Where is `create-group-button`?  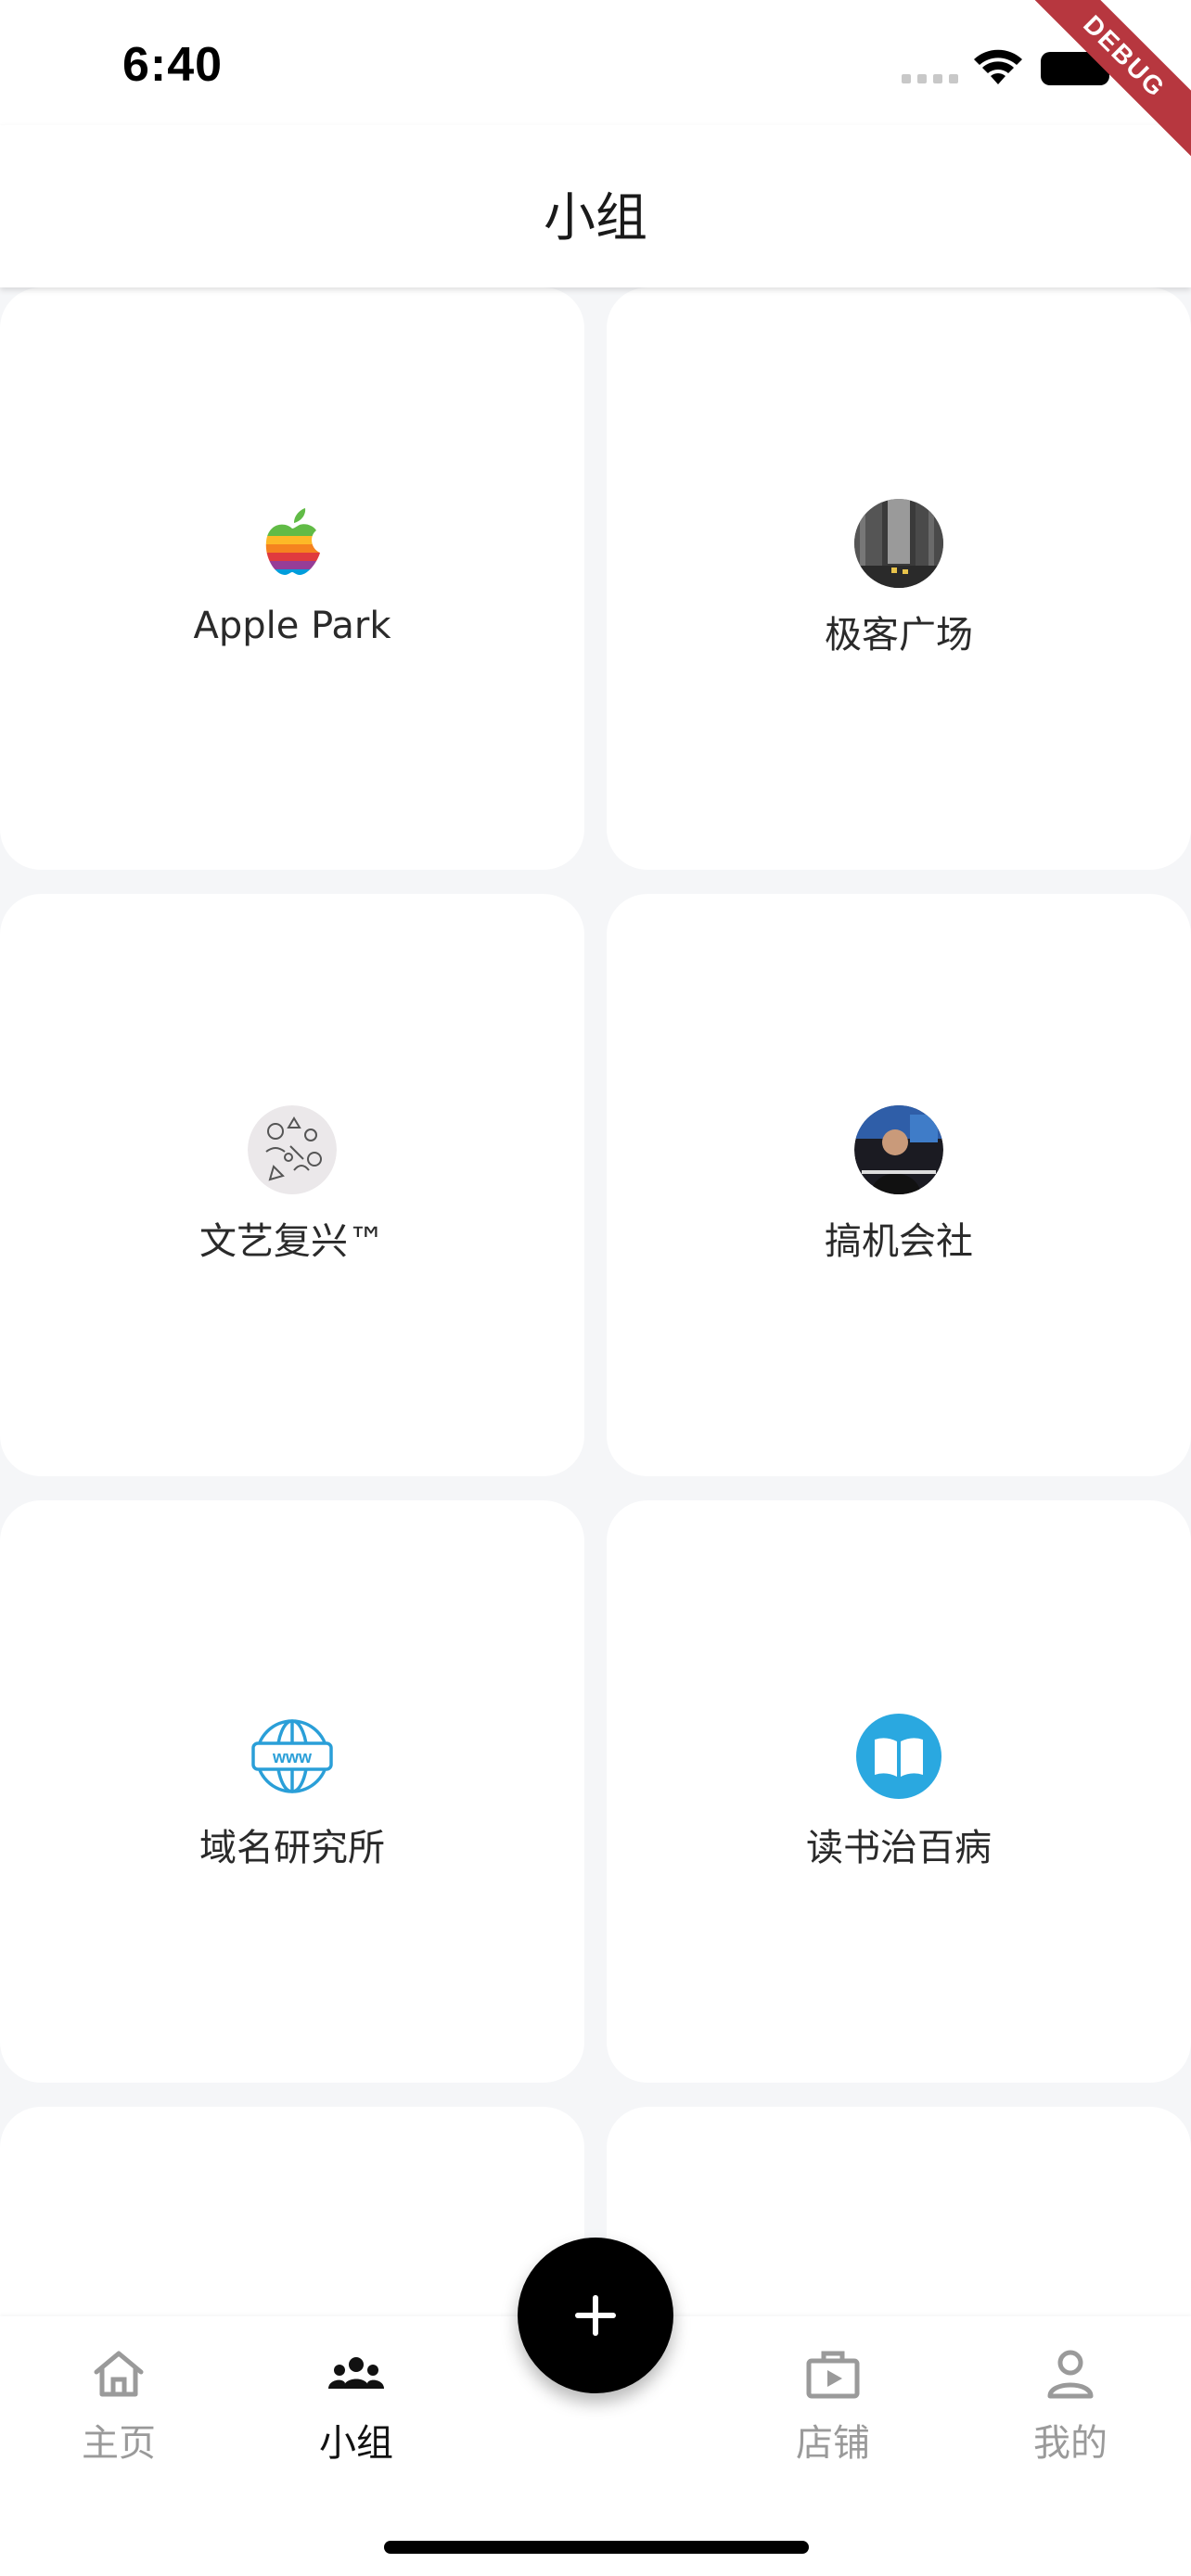 create-group-button is located at coordinates (595, 2315).